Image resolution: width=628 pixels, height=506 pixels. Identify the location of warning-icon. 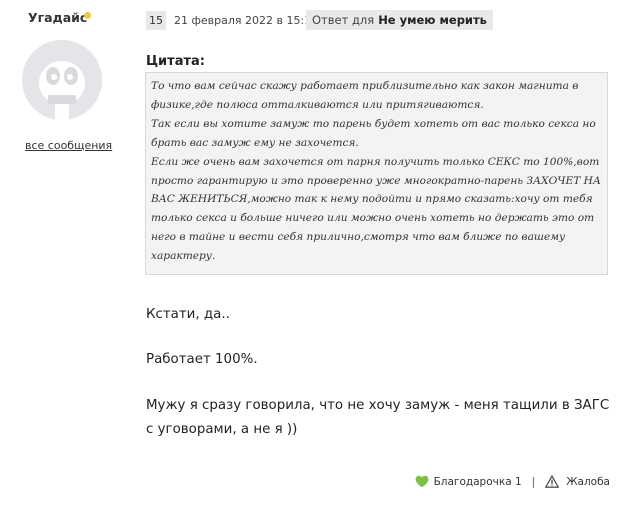
(552, 481).